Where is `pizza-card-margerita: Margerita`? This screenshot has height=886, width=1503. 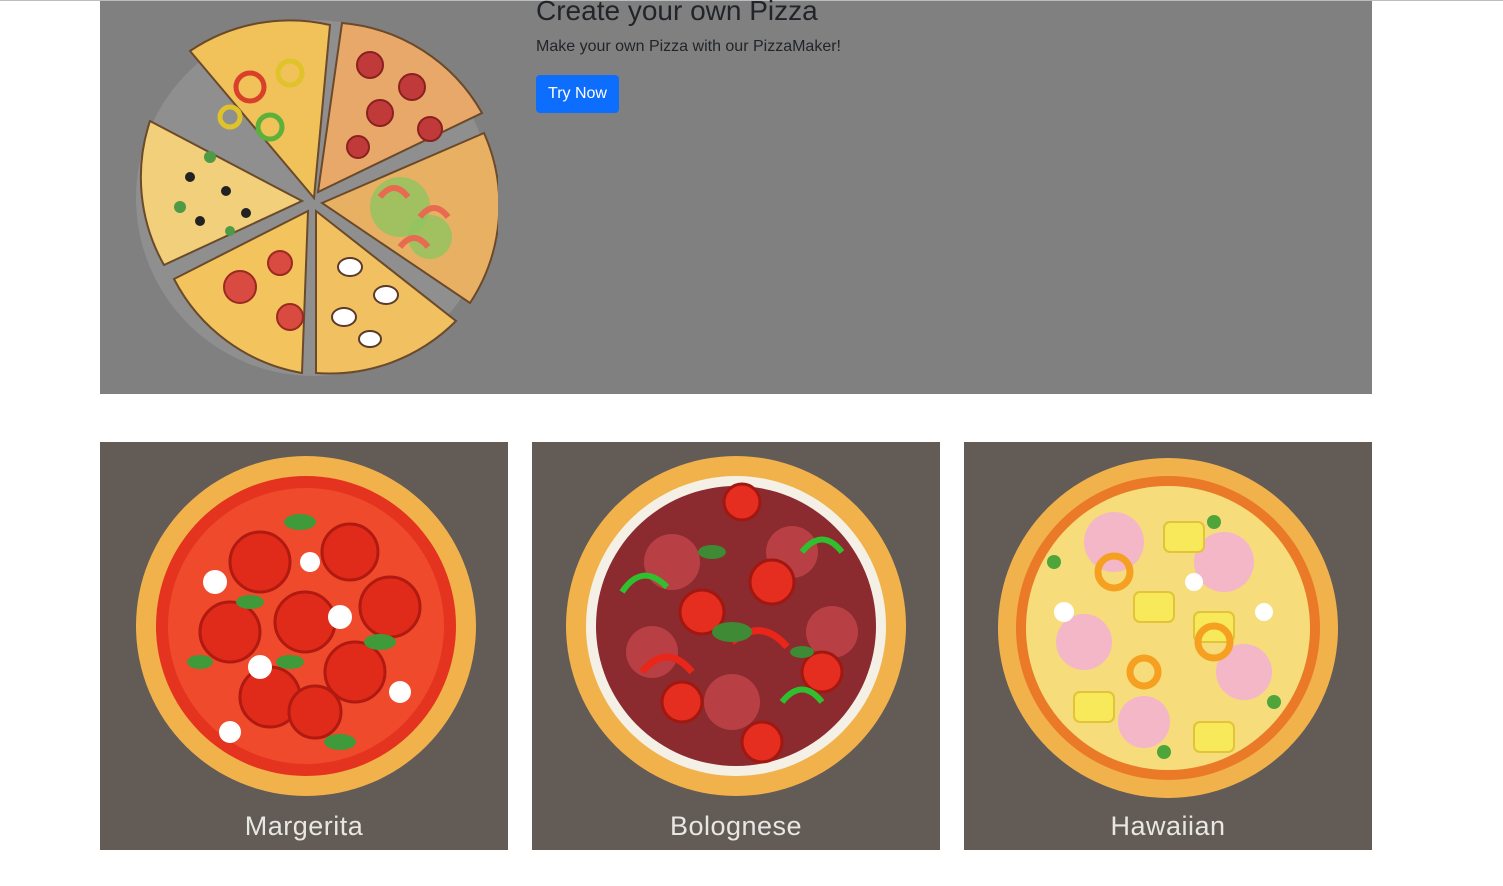 pizza-card-margerita: Margerita is located at coordinates (304, 646).